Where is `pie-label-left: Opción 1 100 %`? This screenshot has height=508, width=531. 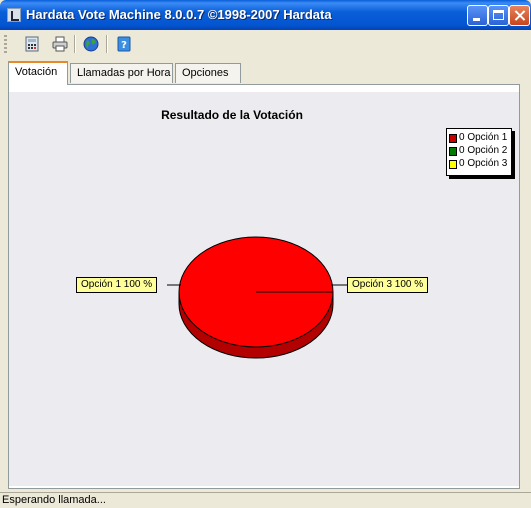 pie-label-left: Opción 1 100 % is located at coordinates (117, 285).